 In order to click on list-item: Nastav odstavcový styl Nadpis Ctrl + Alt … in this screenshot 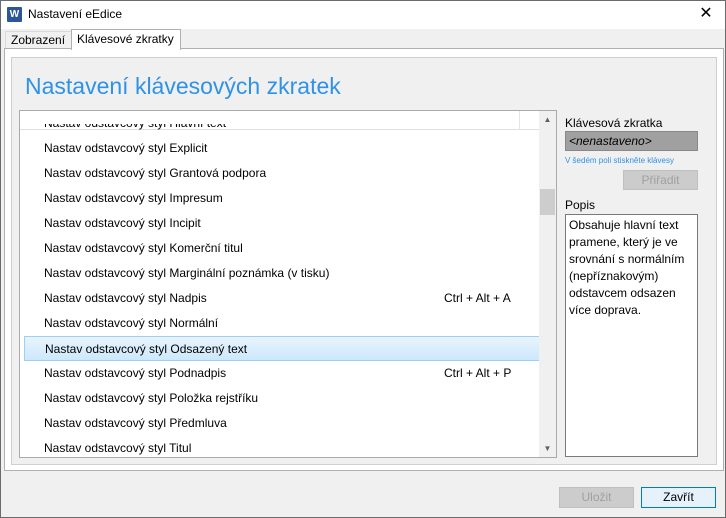, I will do `click(289, 298)`.